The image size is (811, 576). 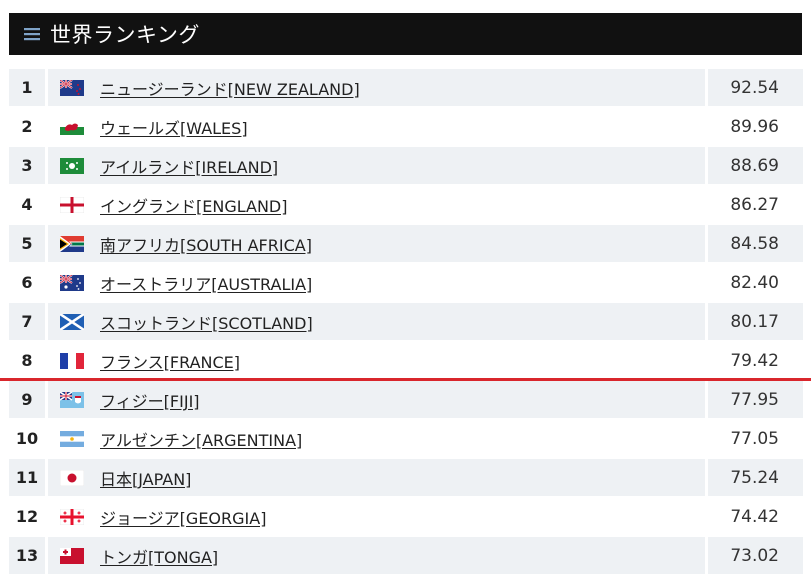 I want to click on rank-cell: 13, so click(x=27, y=555).